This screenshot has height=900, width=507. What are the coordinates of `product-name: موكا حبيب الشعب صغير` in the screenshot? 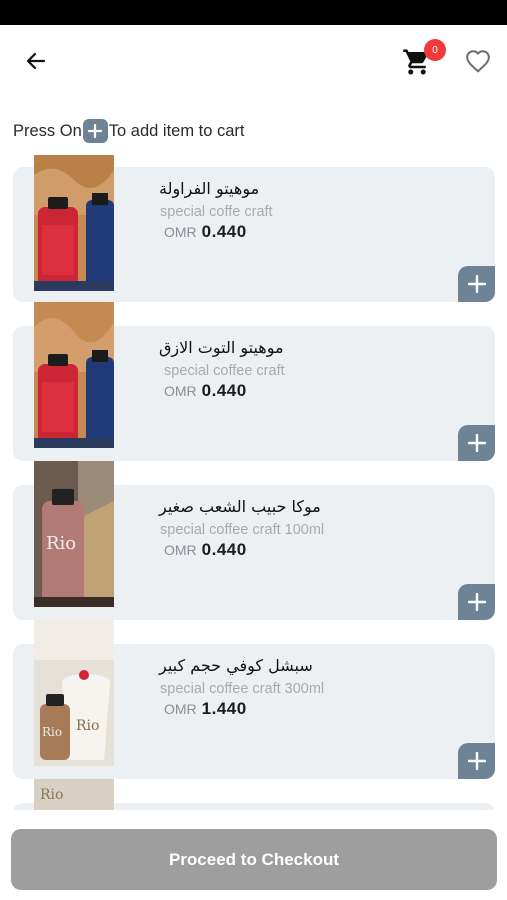 It's located at (240, 506).